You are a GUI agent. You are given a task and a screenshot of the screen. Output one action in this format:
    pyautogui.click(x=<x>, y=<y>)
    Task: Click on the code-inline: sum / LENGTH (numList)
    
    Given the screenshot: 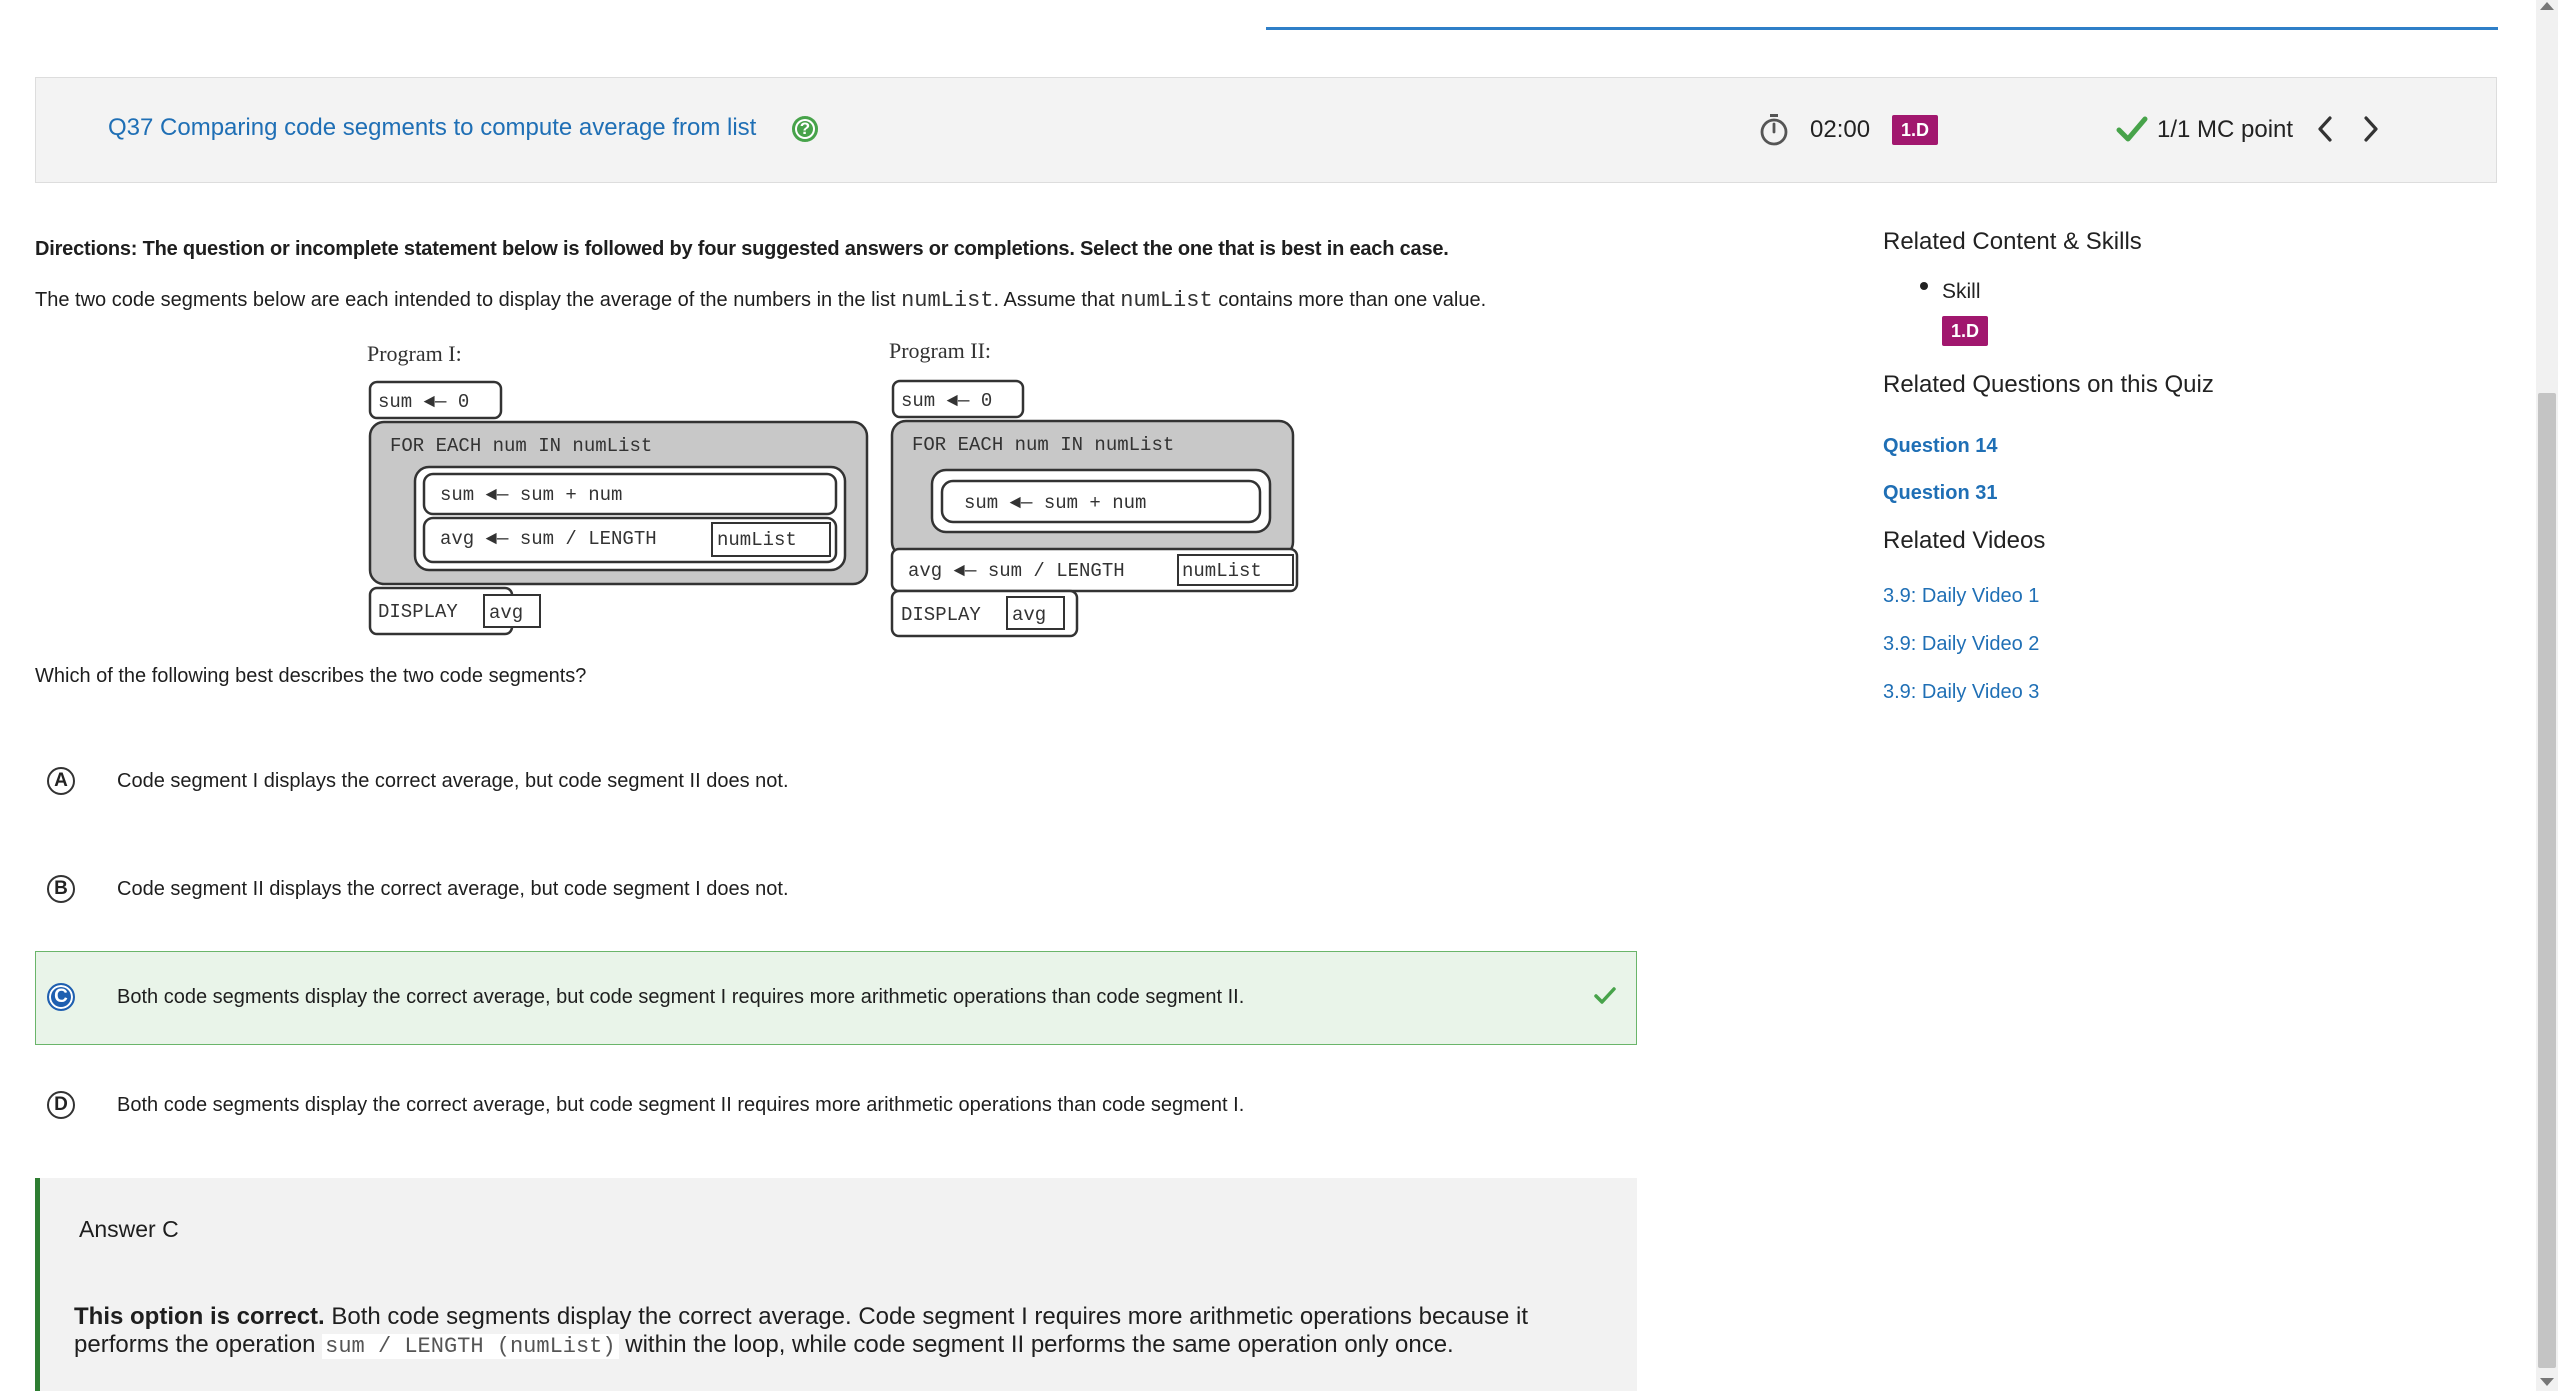 What is the action you would take?
    pyautogui.click(x=470, y=1346)
    